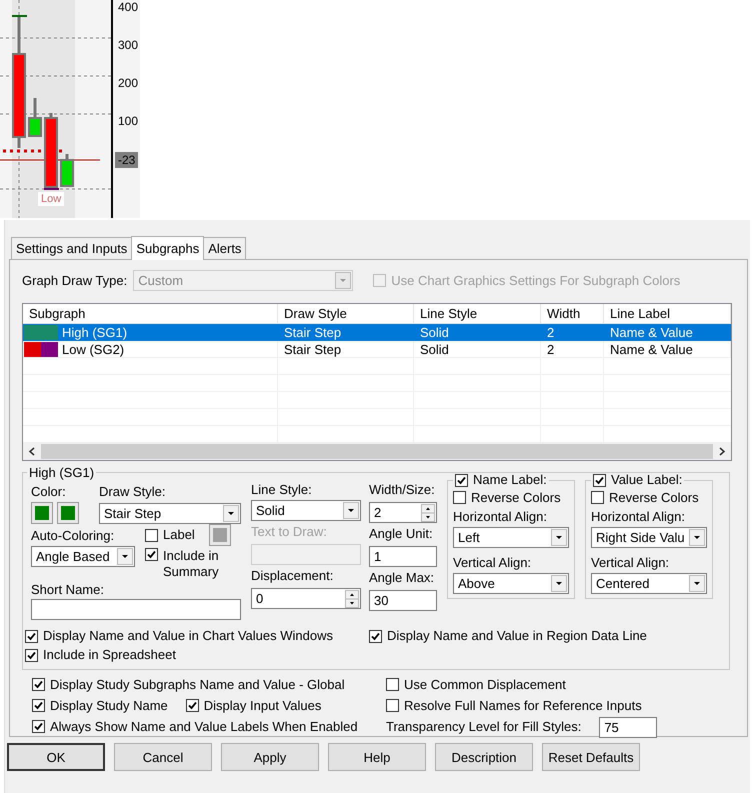 Image resolution: width=754 pixels, height=793 pixels. Describe the element at coordinates (49, 491) in the screenshot. I see `field-label: Color:` at that location.